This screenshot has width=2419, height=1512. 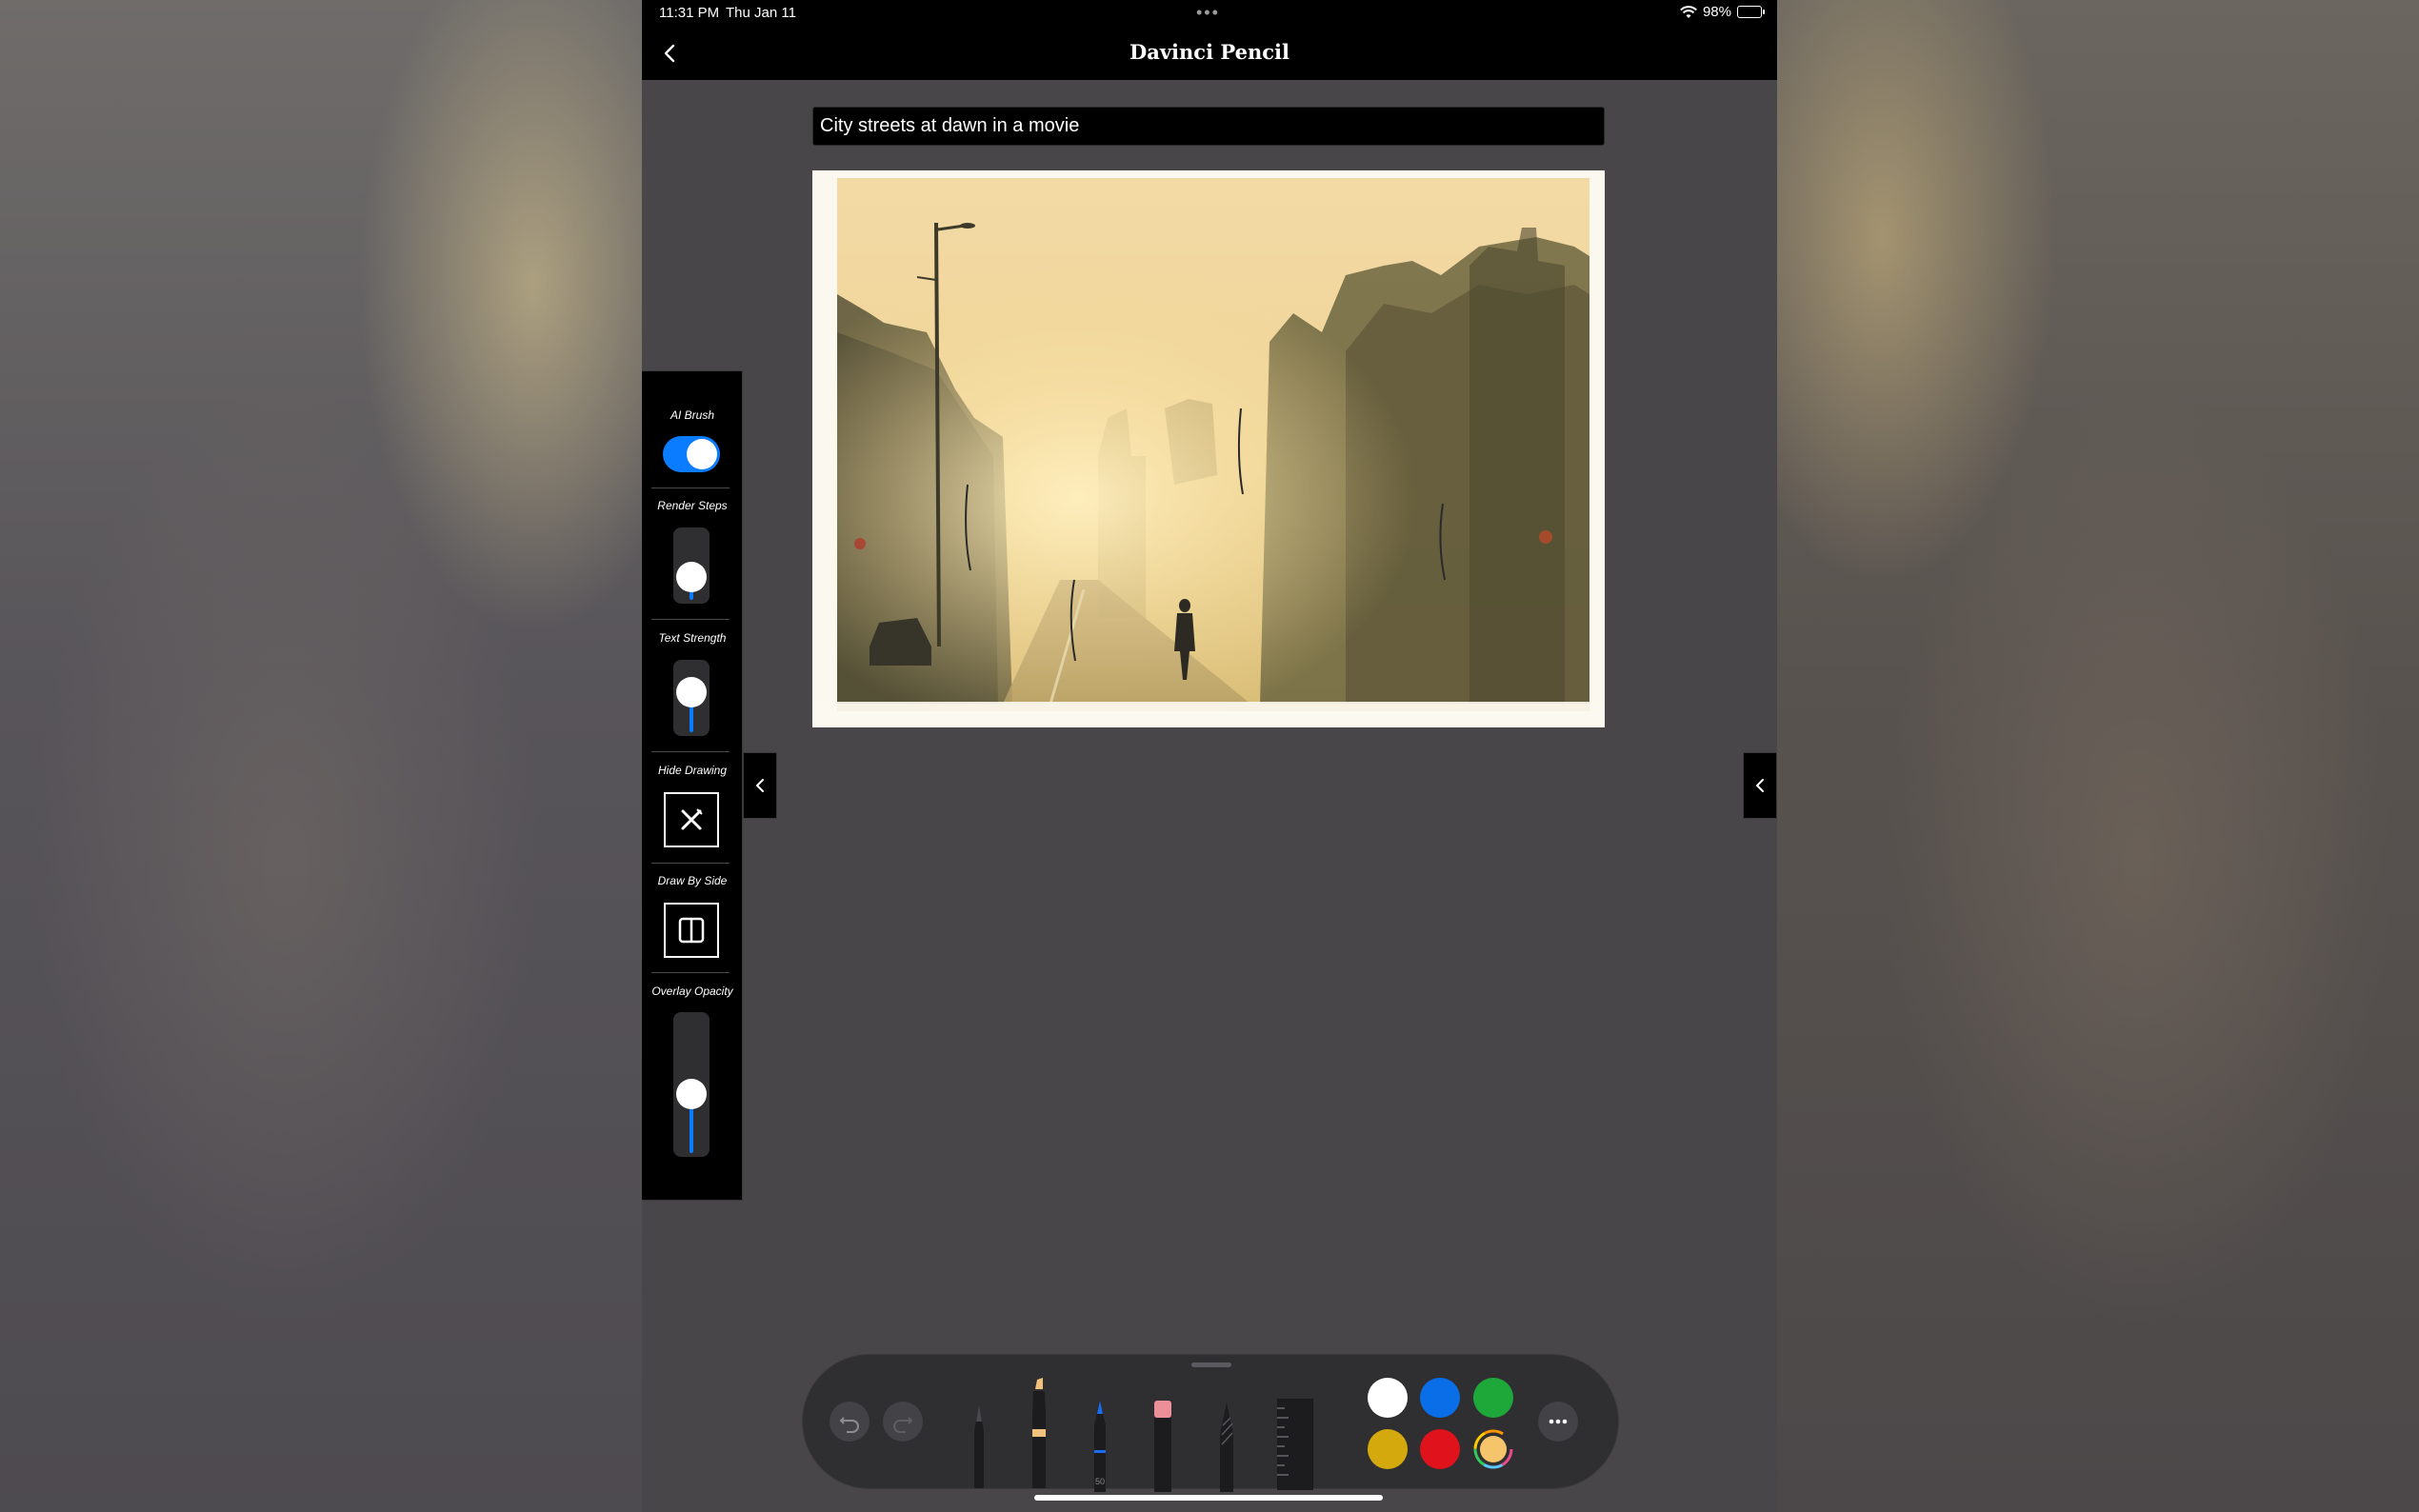 I want to click on draw-by-side-section: Draw By Side, so click(x=692, y=880).